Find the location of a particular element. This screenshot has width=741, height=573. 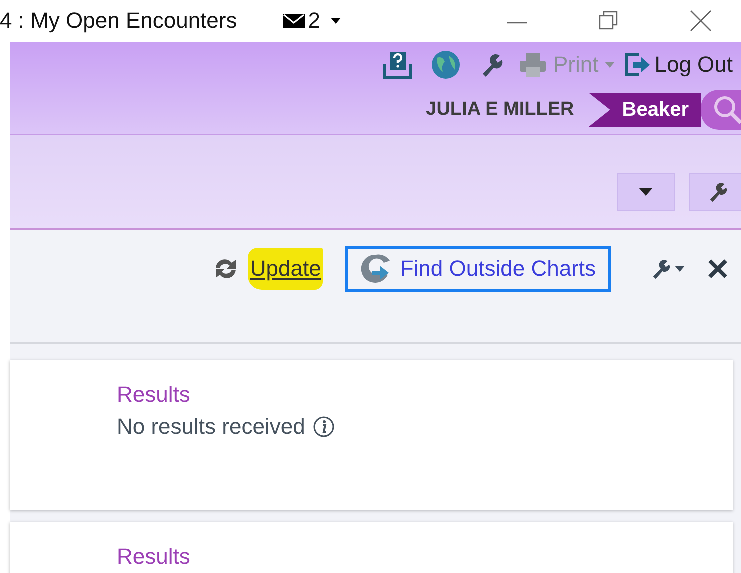

search-icon is located at coordinates (727, 110).